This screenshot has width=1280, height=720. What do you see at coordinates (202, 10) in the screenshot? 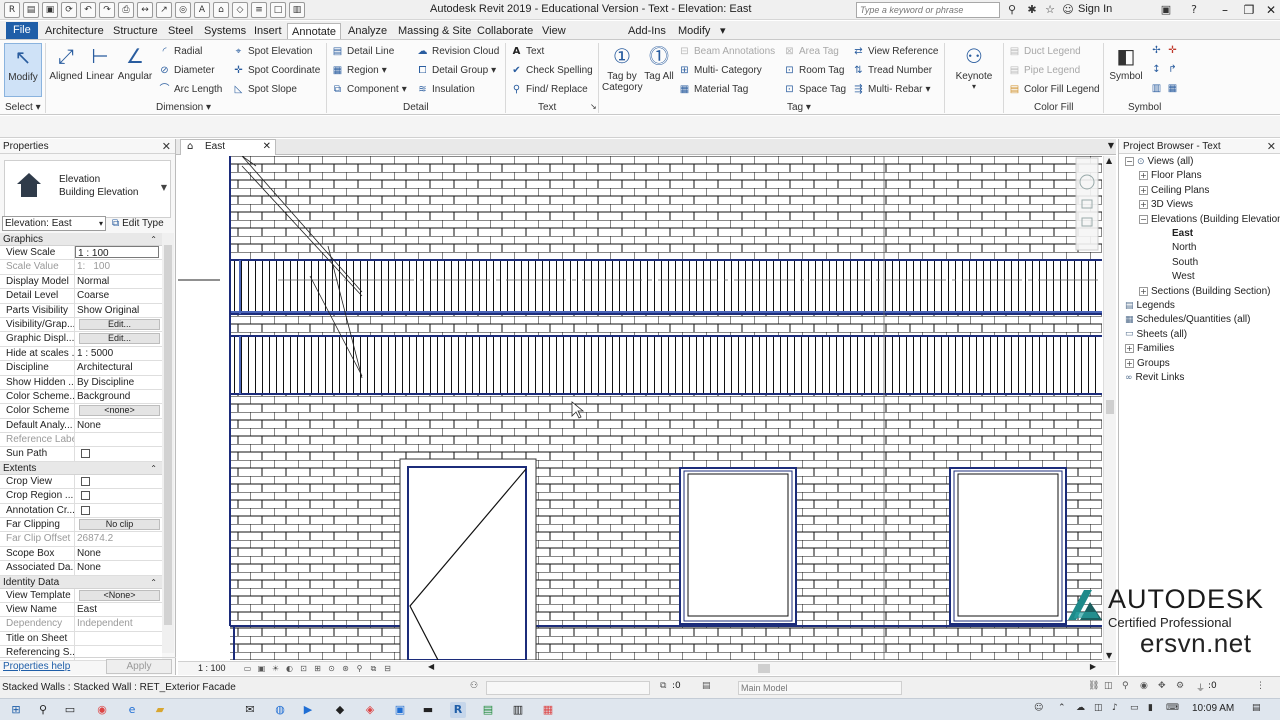
I see `text-icon: A` at bounding box center [202, 10].